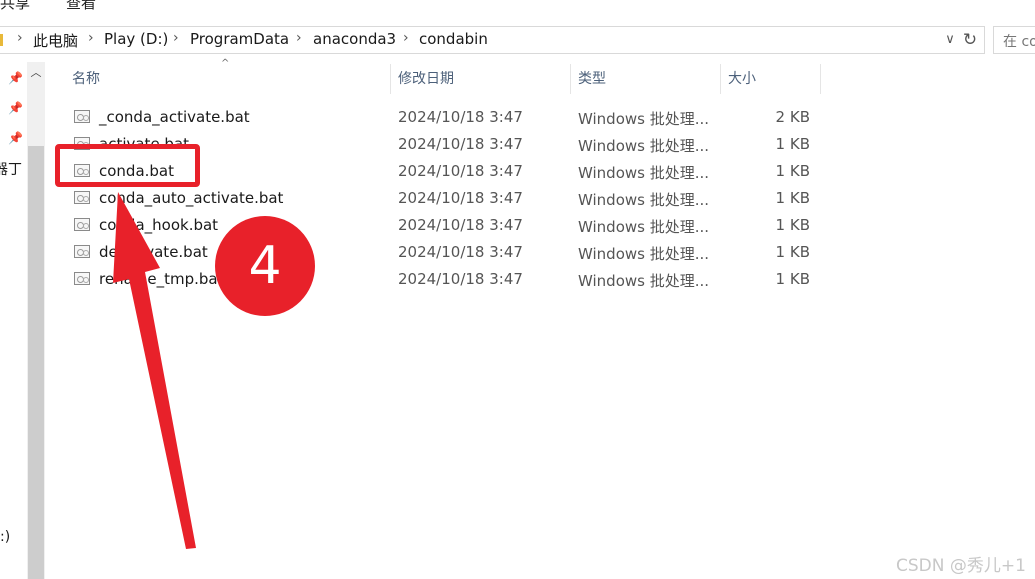  I want to click on step-badge: 4, so click(265, 266).